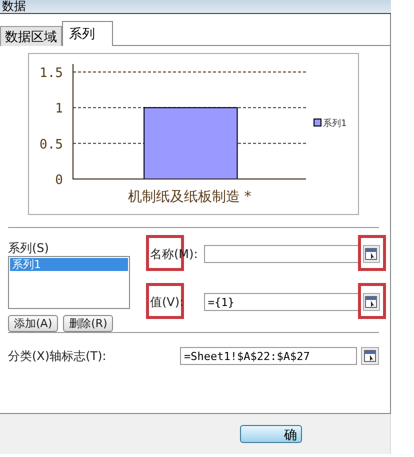 This screenshot has width=414, height=457. What do you see at coordinates (59, 109) in the screenshot?
I see `axis-tick-label: 1` at bounding box center [59, 109].